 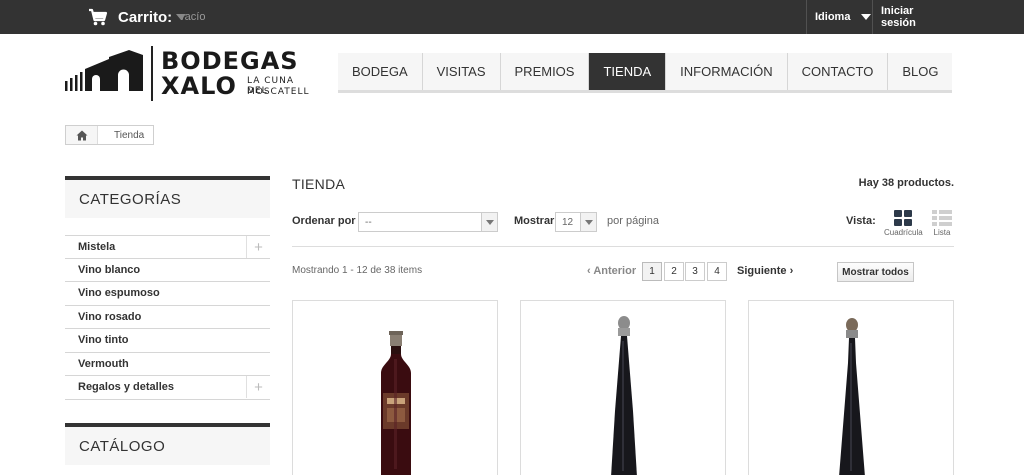 What do you see at coordinates (110, 316) in the screenshot?
I see `category-label: Vino rosado` at bounding box center [110, 316].